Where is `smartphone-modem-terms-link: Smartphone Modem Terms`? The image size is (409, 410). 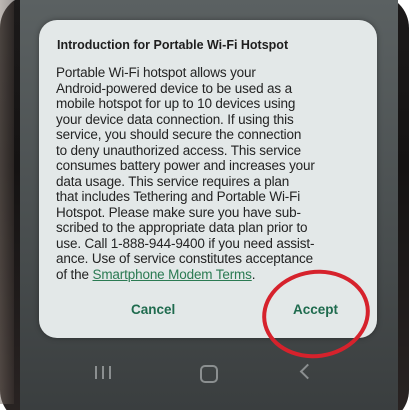 smartphone-modem-terms-link: Smartphone Modem Terms is located at coordinates (171, 274).